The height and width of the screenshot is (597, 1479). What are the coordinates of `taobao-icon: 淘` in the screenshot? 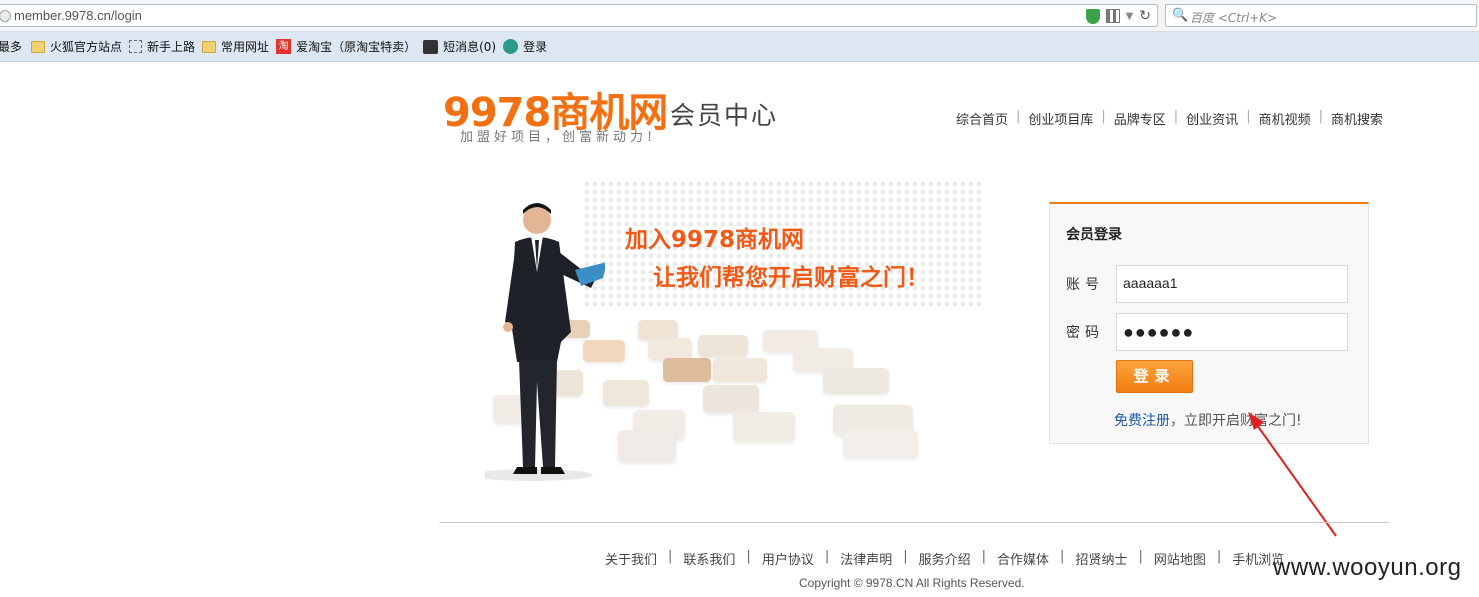 It's located at (284, 46).